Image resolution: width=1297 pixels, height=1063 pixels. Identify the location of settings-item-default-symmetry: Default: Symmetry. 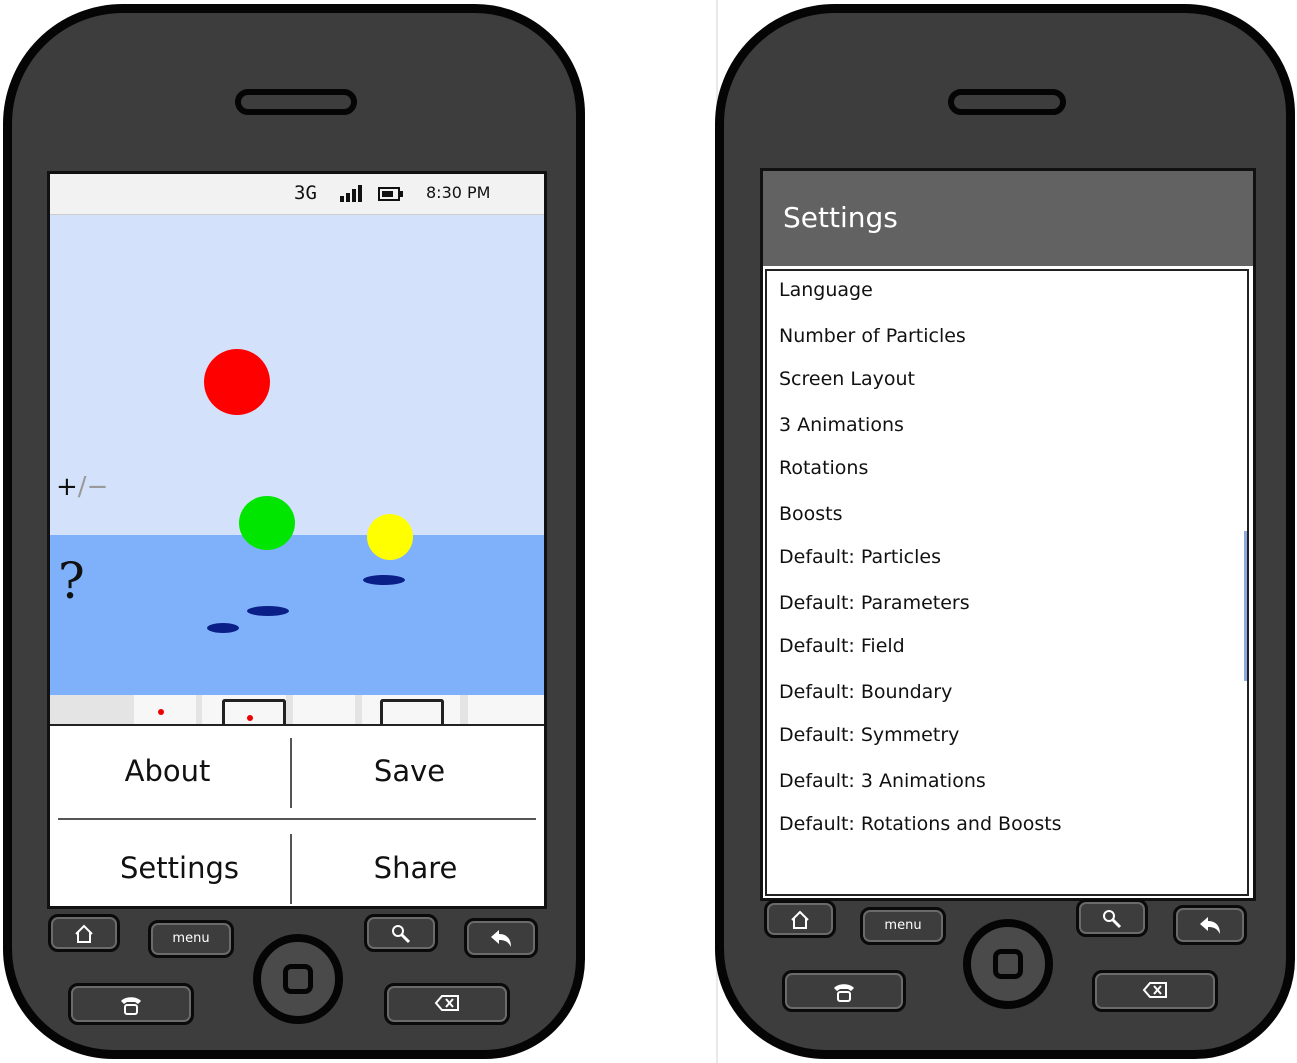
(869, 735).